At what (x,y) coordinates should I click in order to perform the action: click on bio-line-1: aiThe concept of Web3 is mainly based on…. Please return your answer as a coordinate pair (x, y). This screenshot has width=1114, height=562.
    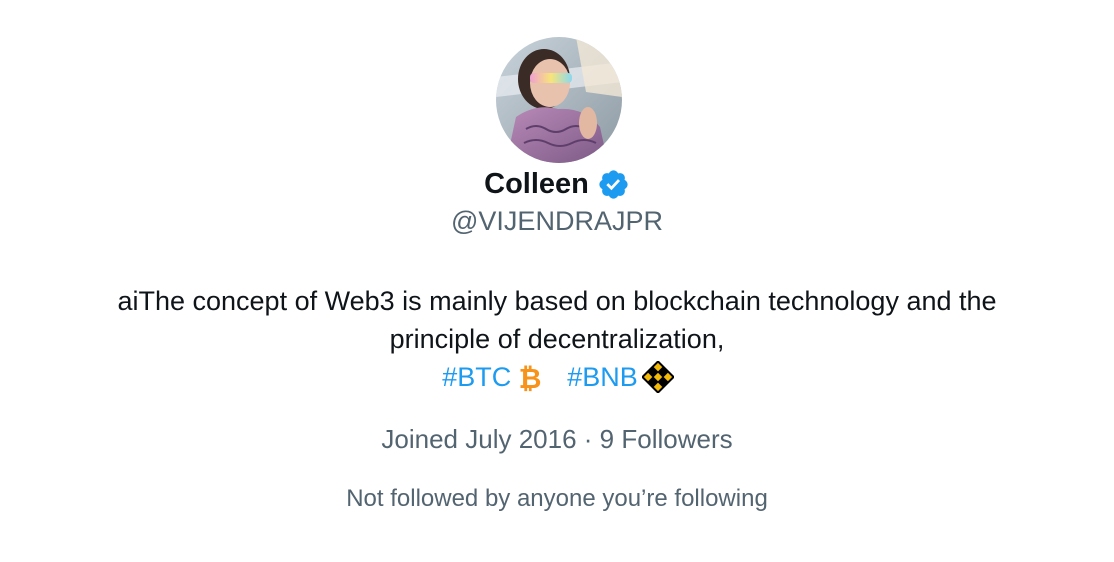
    Looking at the image, I should click on (557, 301).